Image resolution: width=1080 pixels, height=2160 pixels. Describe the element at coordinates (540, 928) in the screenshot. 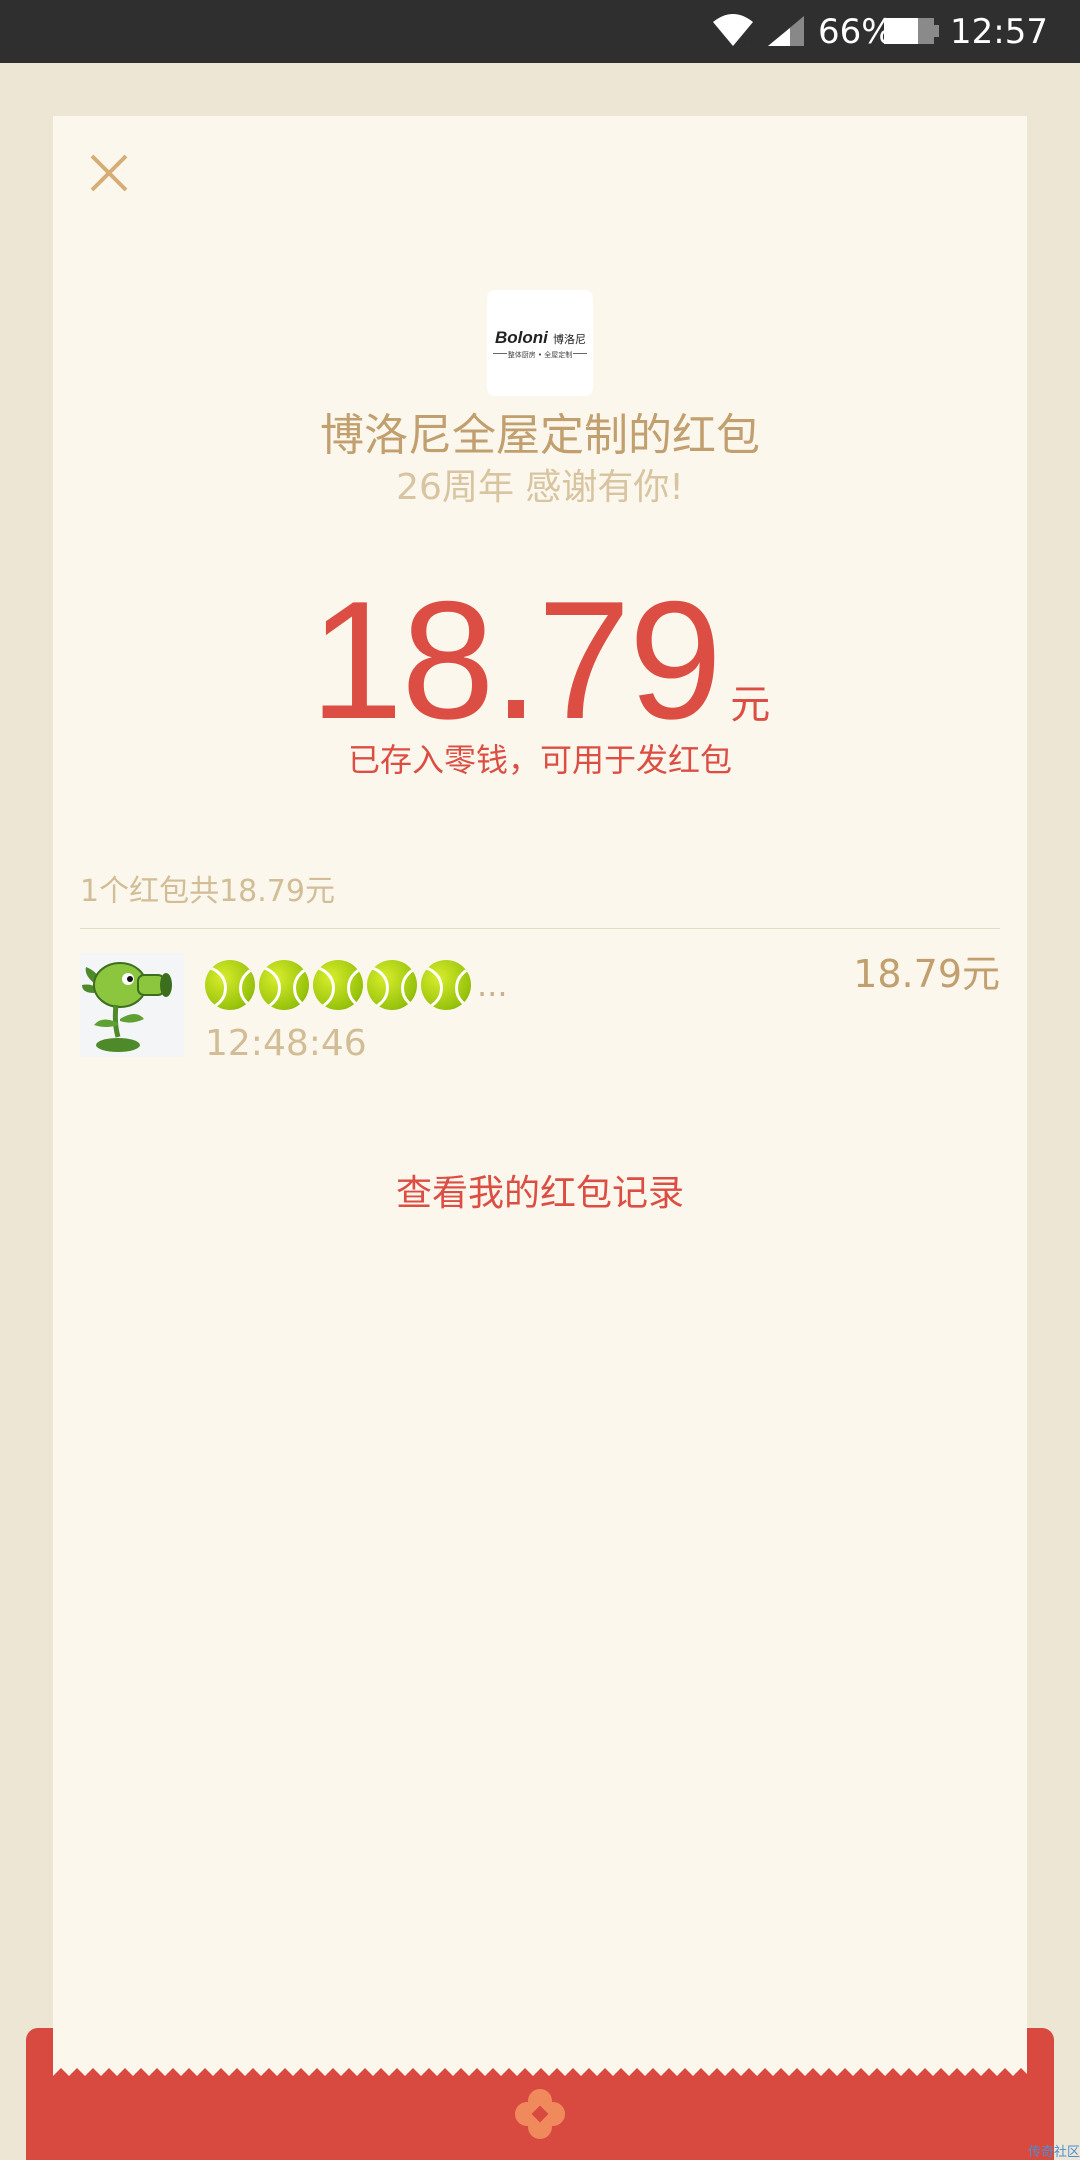

I see `divider` at that location.